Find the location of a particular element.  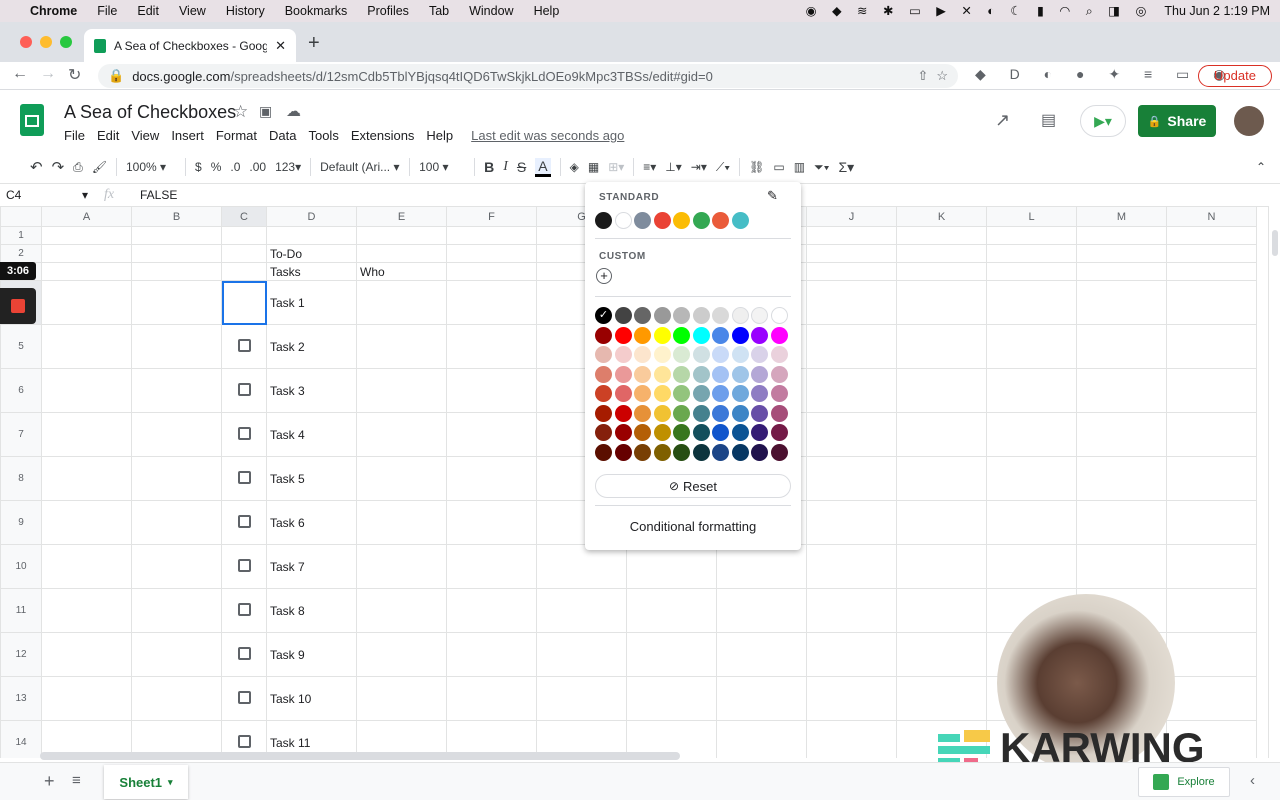

vertical-scrollbar is located at coordinates (1274, 482).